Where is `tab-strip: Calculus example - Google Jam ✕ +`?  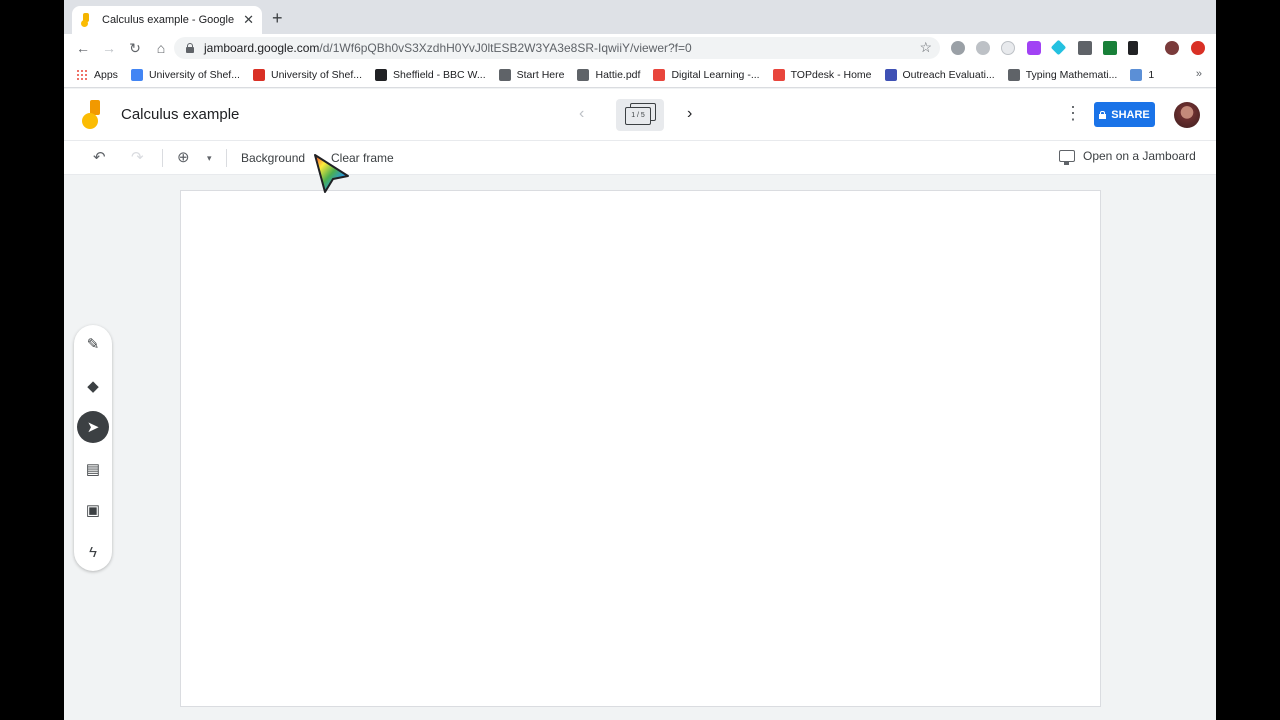
tab-strip: Calculus example - Google Jam ✕ + is located at coordinates (640, 17).